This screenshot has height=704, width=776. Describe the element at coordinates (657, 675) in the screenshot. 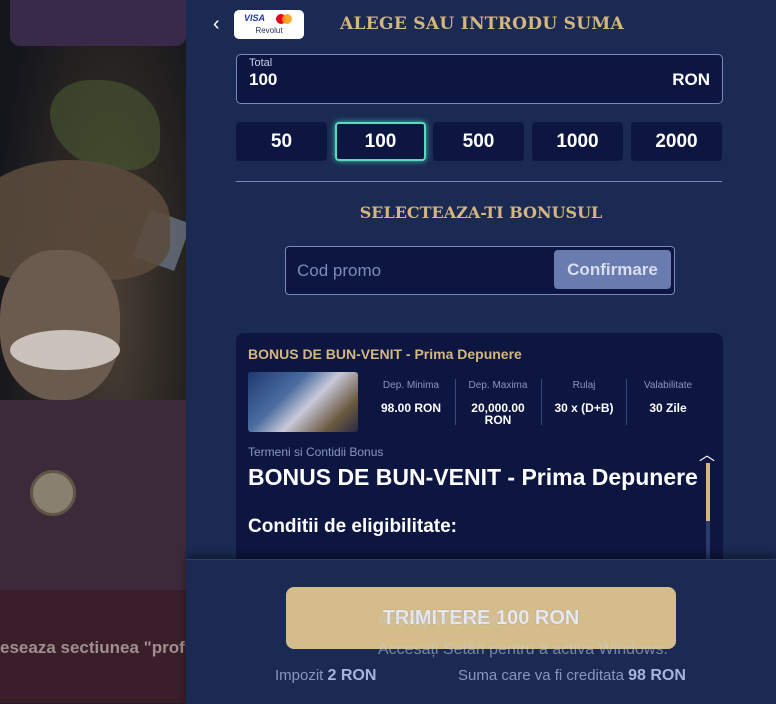

I see `credit-value: 98 RON` at that location.